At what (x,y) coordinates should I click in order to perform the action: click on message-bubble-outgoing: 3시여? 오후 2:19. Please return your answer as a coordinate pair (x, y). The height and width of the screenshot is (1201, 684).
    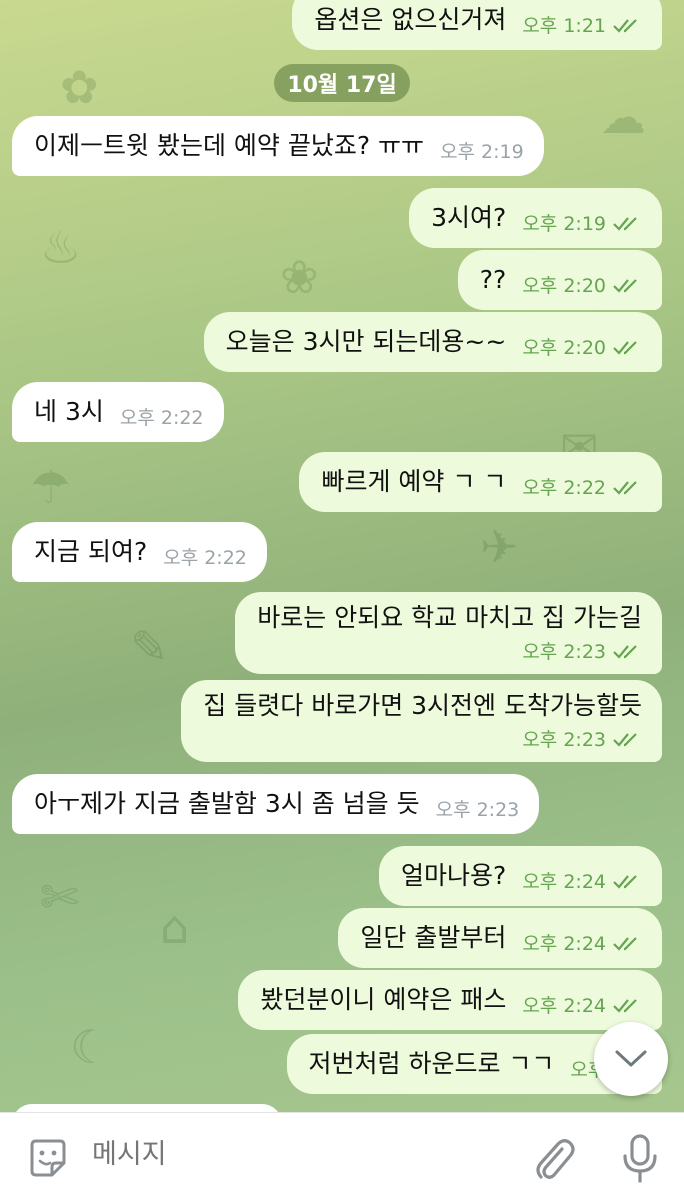
    Looking at the image, I should click on (535, 218).